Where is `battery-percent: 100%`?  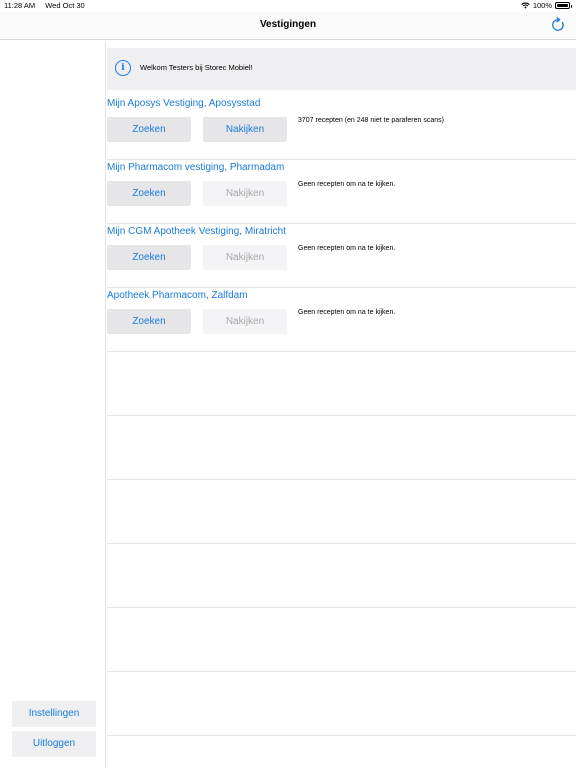
battery-percent: 100% is located at coordinates (542, 5).